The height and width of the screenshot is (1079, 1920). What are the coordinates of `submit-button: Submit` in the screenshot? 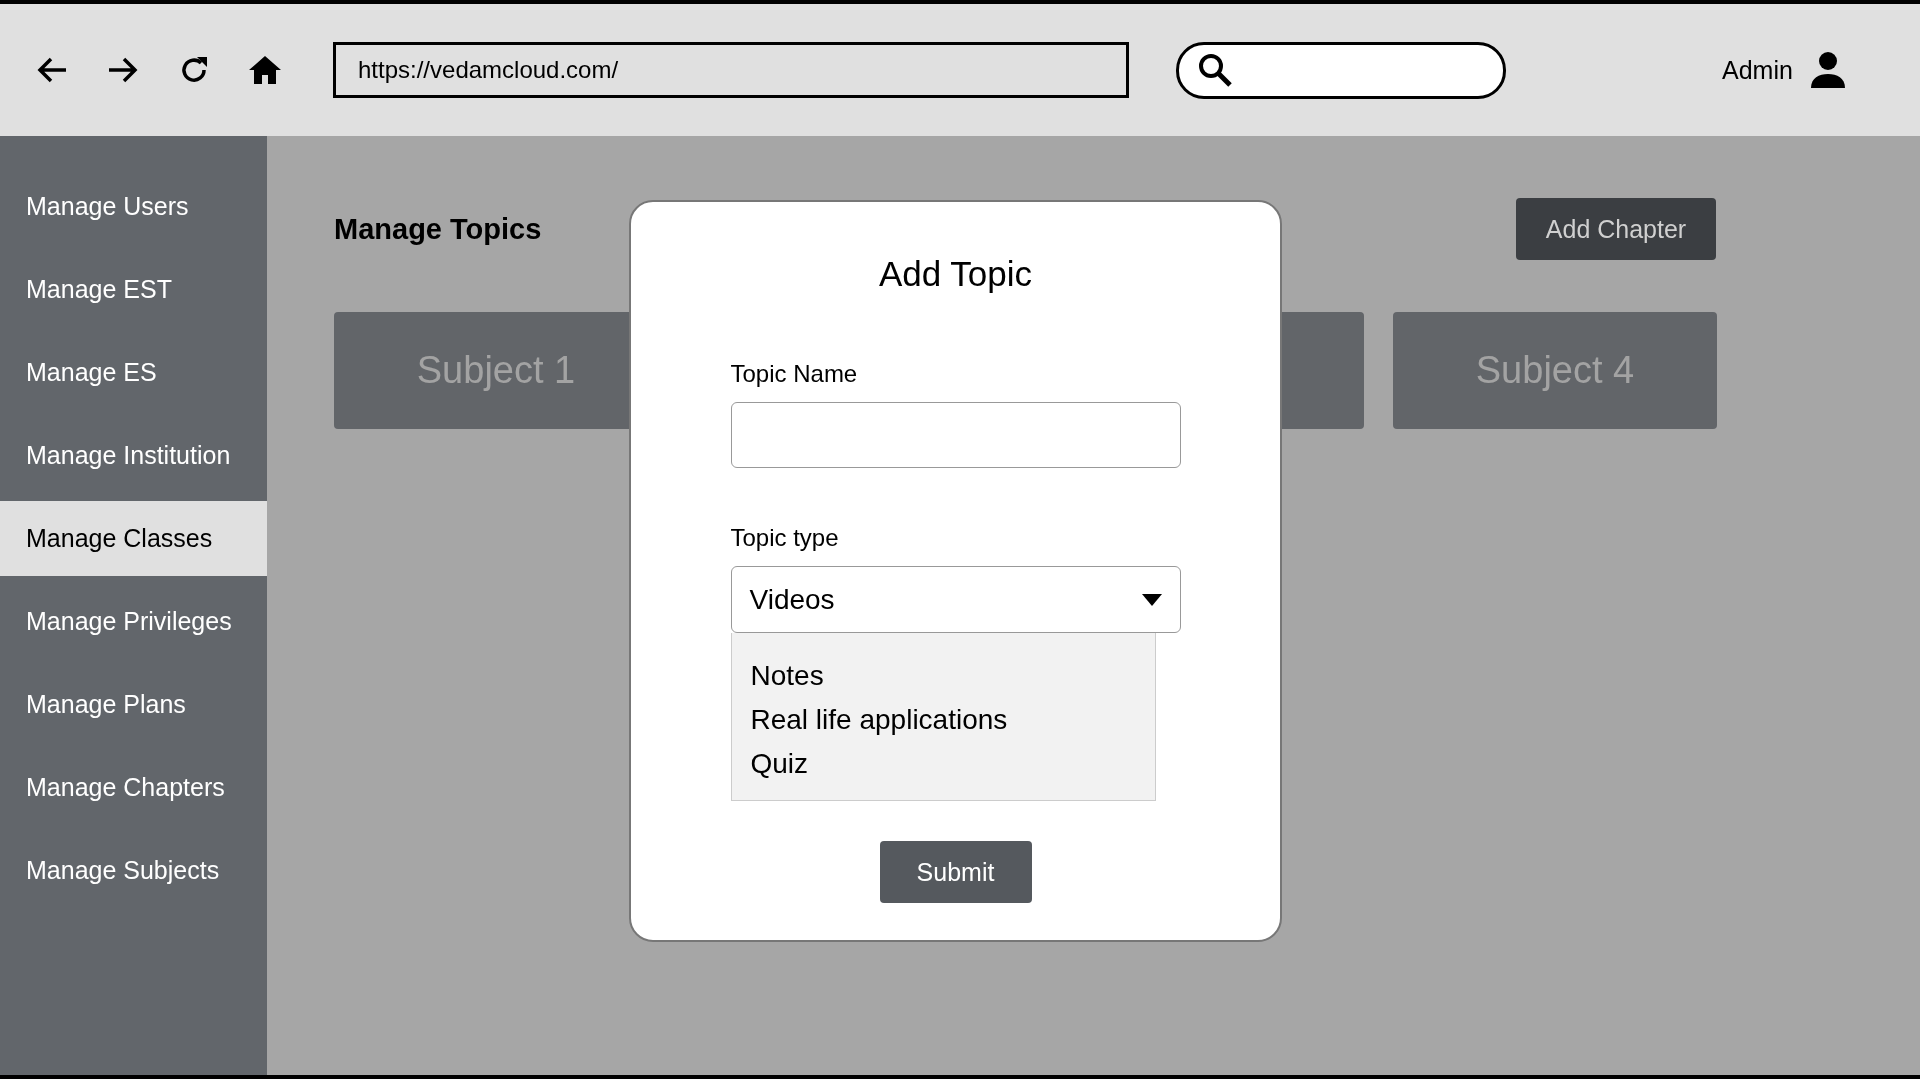 It's located at (955, 872).